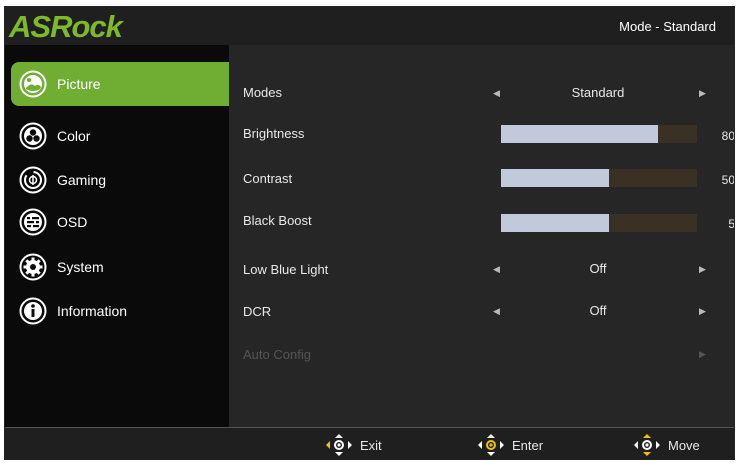 This screenshot has height=465, width=739. What do you see at coordinates (66, 26) in the screenshot?
I see `asrock-logo: ASRock` at bounding box center [66, 26].